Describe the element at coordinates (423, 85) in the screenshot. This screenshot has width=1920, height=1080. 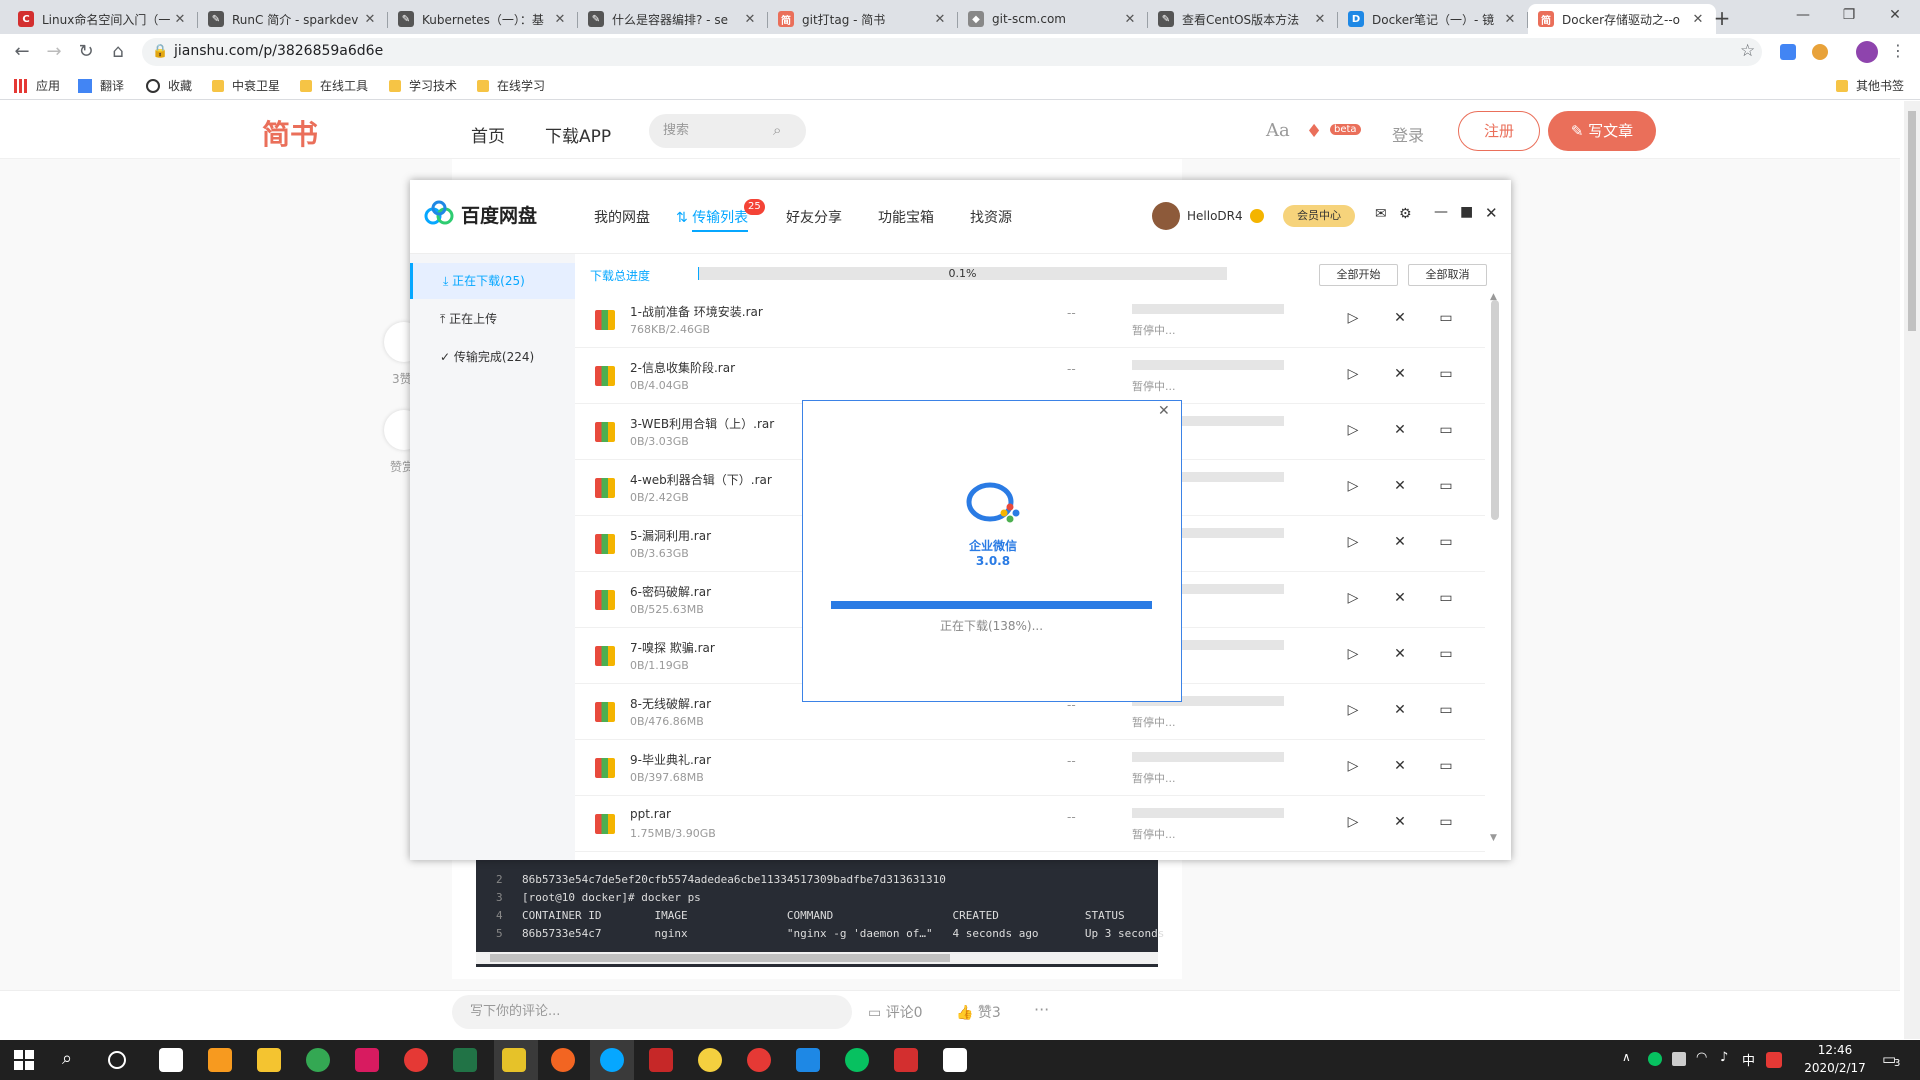
I see `bookmark-folder: 学习技术` at that location.